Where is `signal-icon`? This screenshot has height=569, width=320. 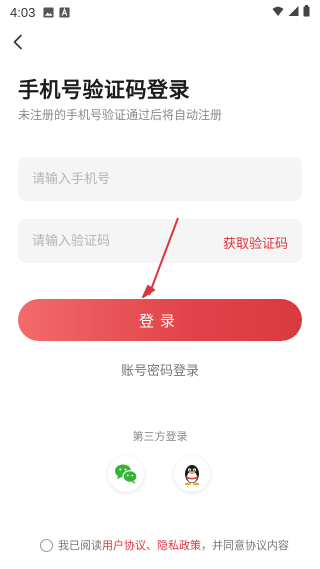 signal-icon is located at coordinates (293, 11).